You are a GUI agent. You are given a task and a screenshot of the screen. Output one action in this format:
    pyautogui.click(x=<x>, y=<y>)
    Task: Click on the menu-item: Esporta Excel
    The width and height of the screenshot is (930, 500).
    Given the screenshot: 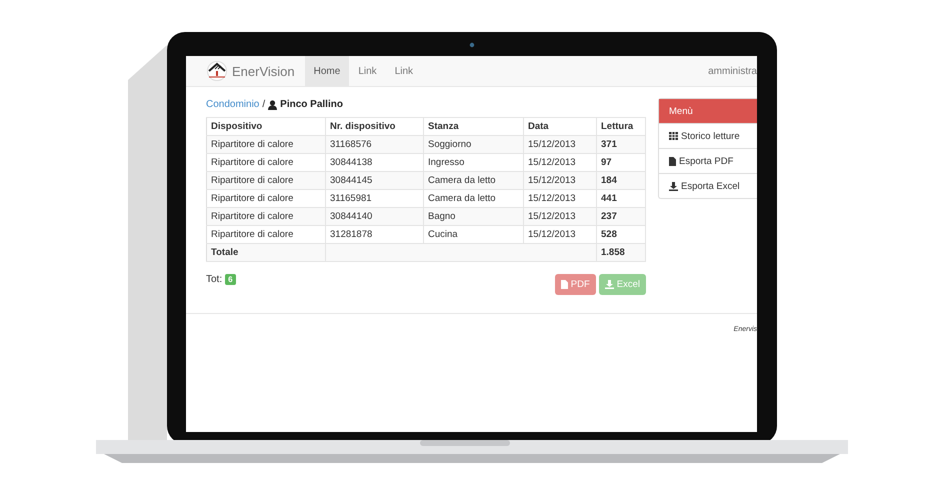 What is the action you would take?
    pyautogui.click(x=708, y=185)
    